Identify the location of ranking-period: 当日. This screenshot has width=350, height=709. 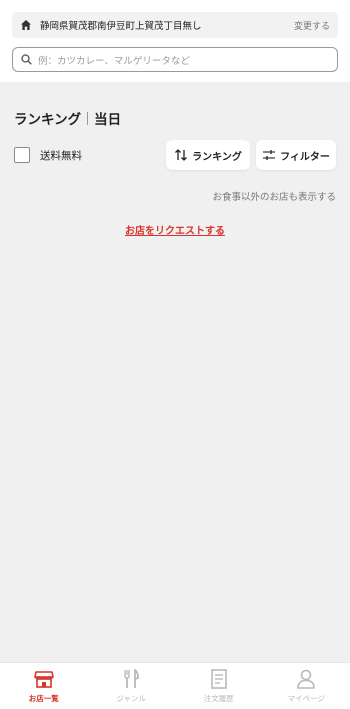
(108, 120).